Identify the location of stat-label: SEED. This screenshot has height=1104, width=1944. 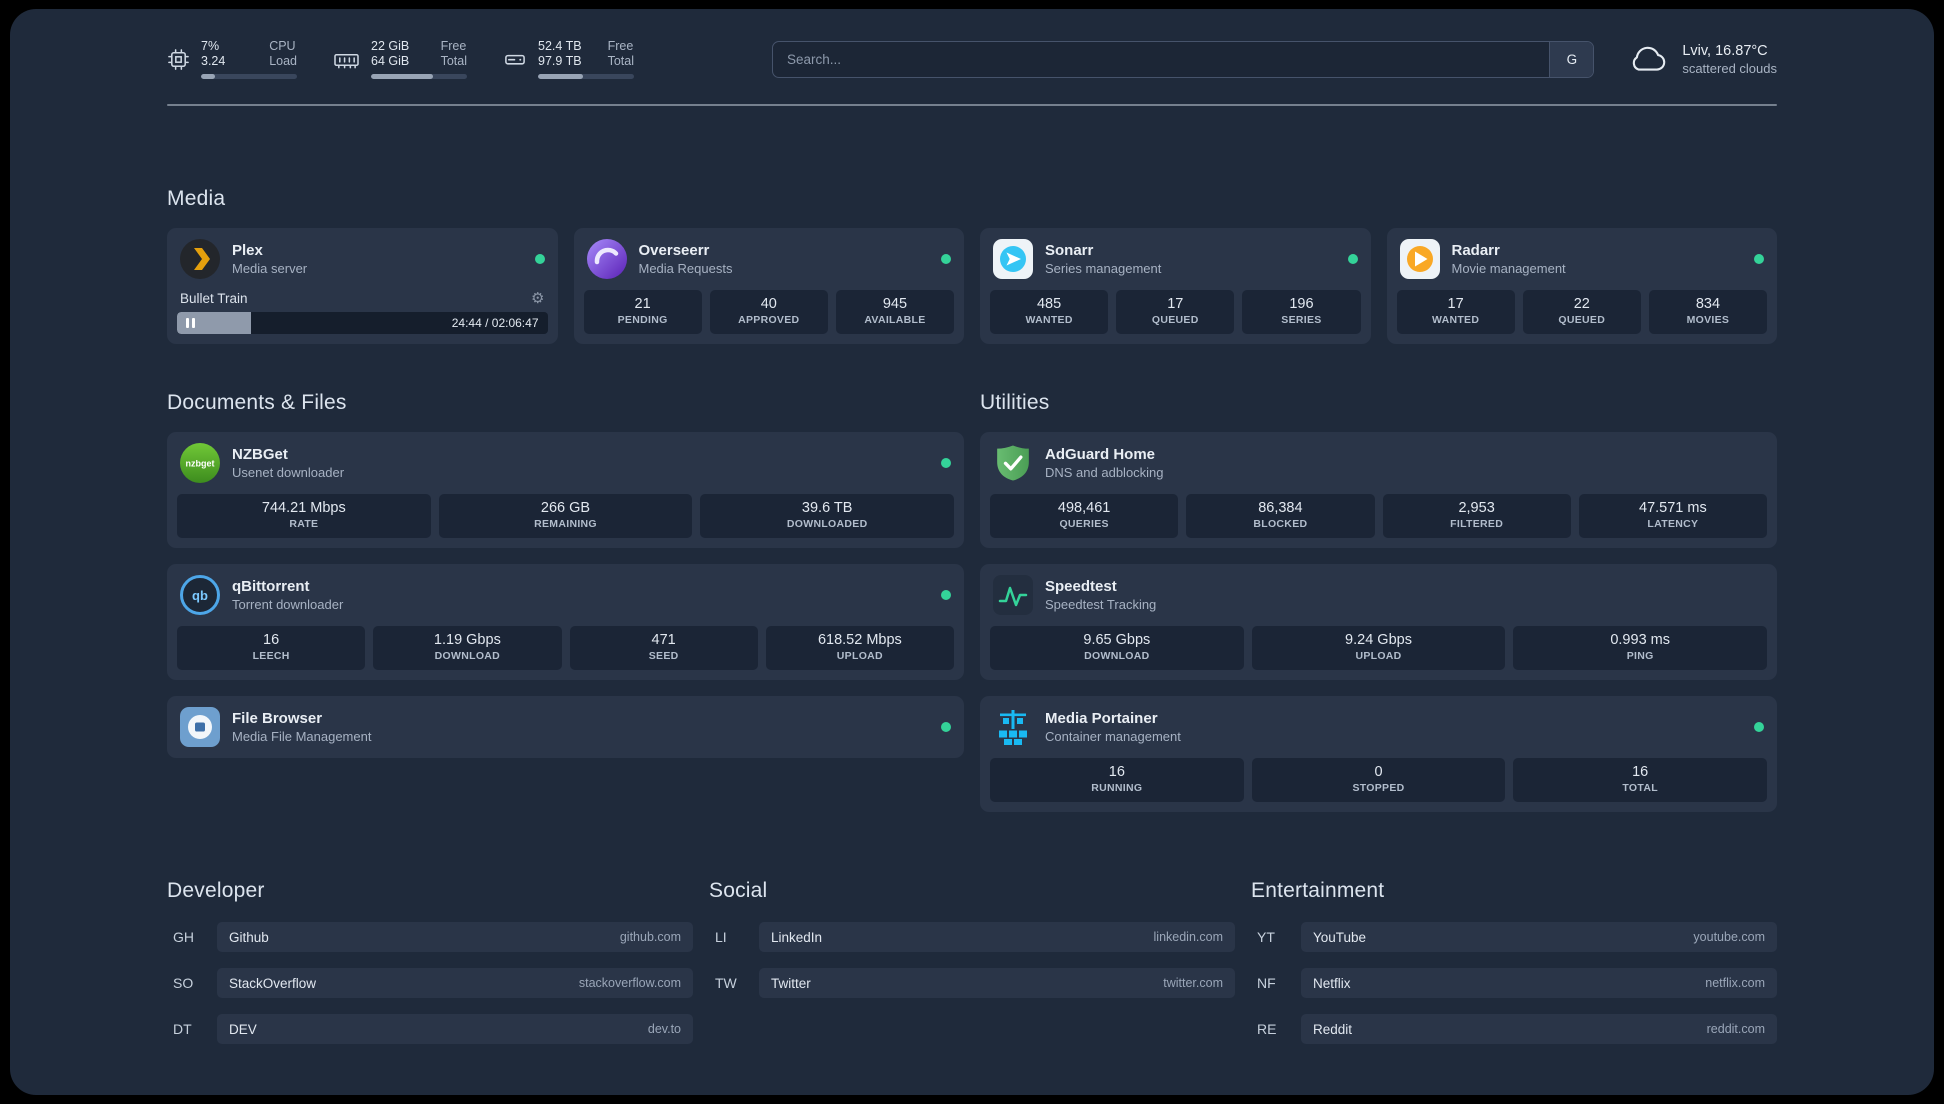
(663, 656).